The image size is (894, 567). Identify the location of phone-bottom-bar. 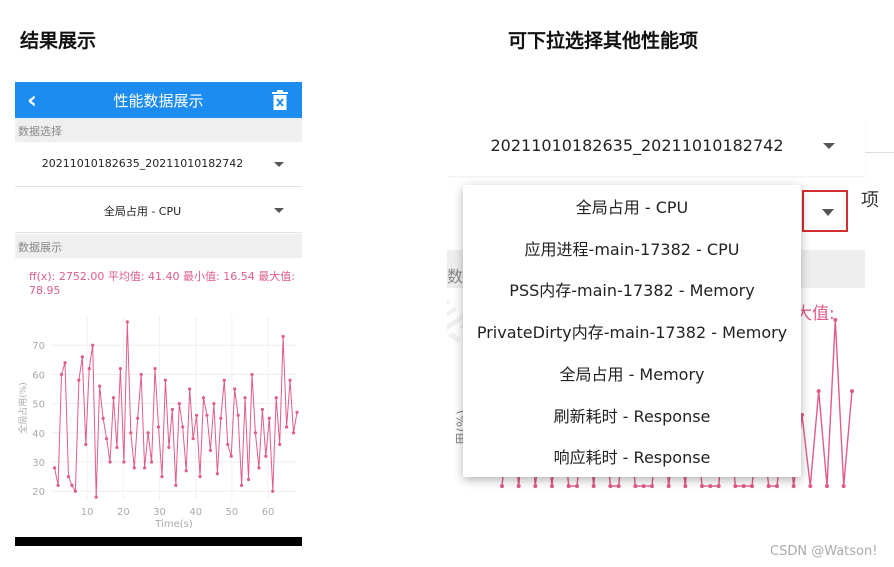
(158, 541).